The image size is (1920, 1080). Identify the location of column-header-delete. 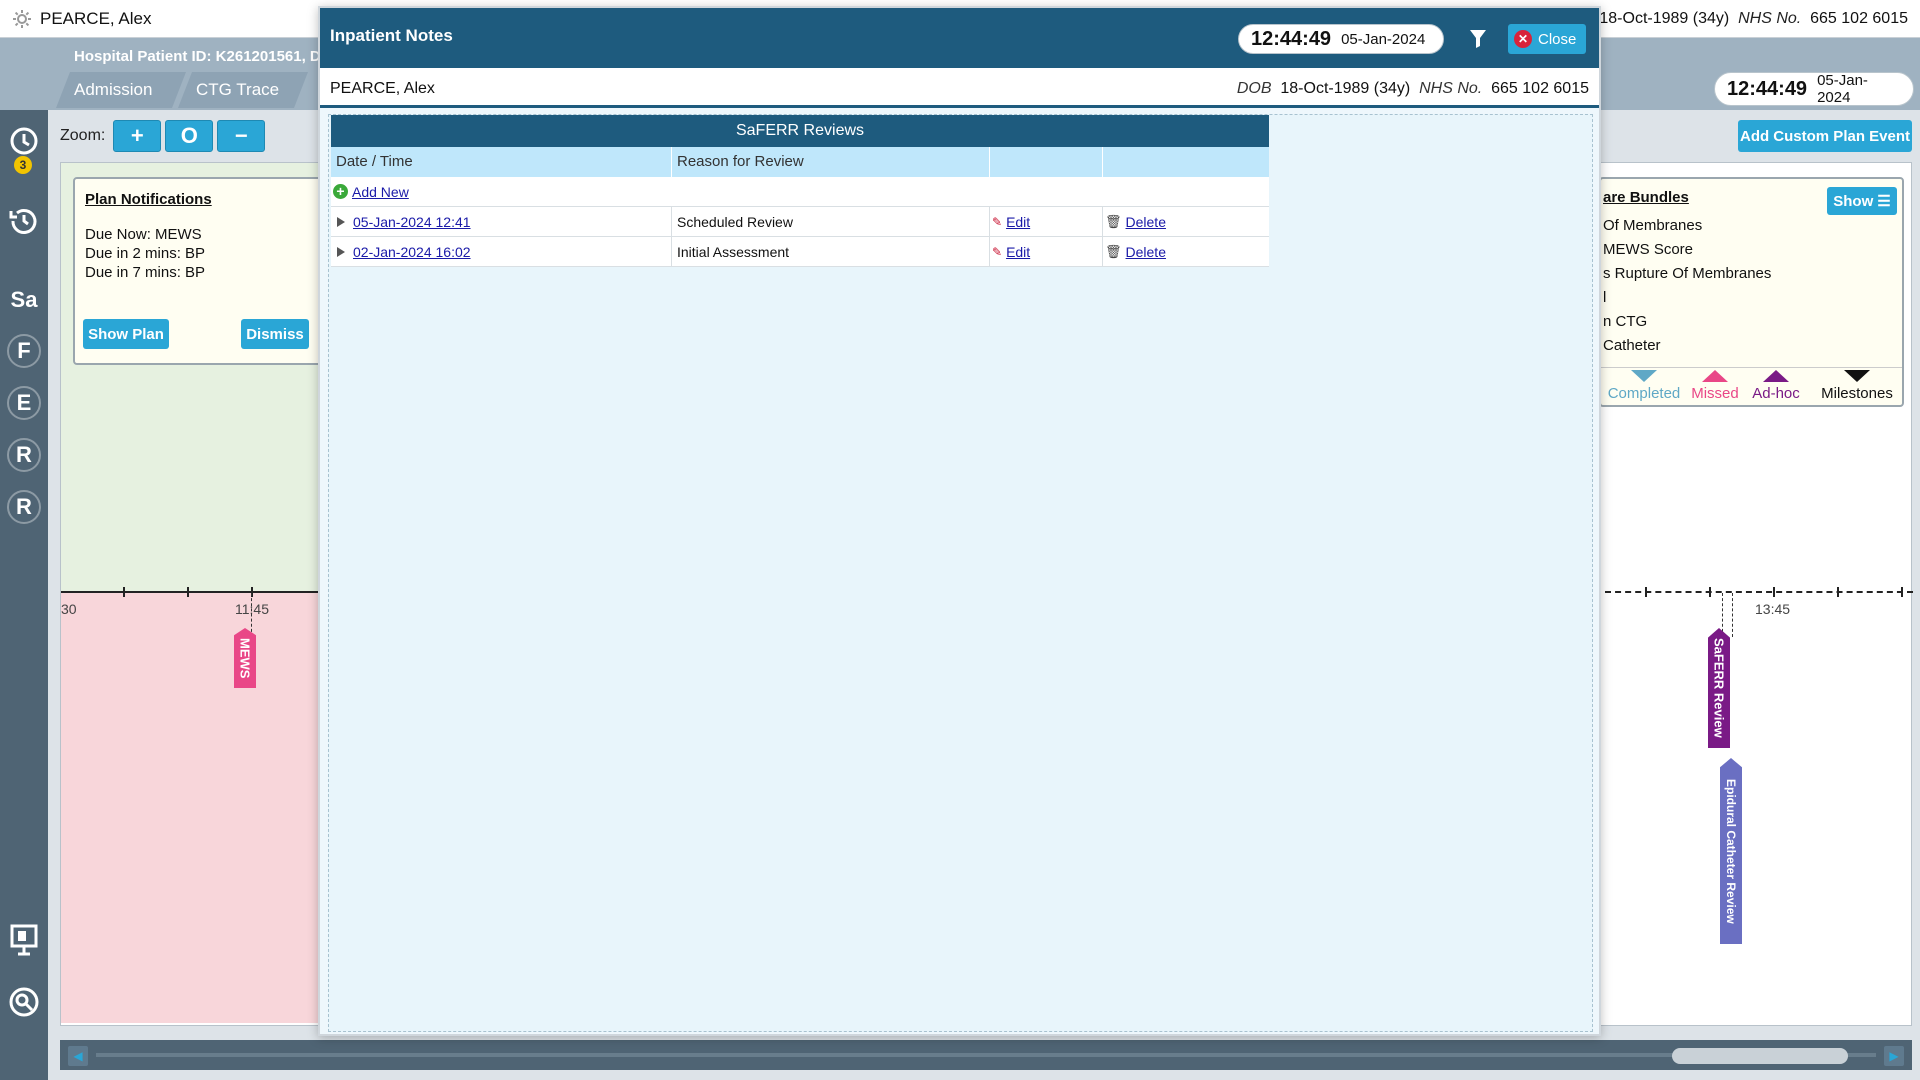
(1186, 162).